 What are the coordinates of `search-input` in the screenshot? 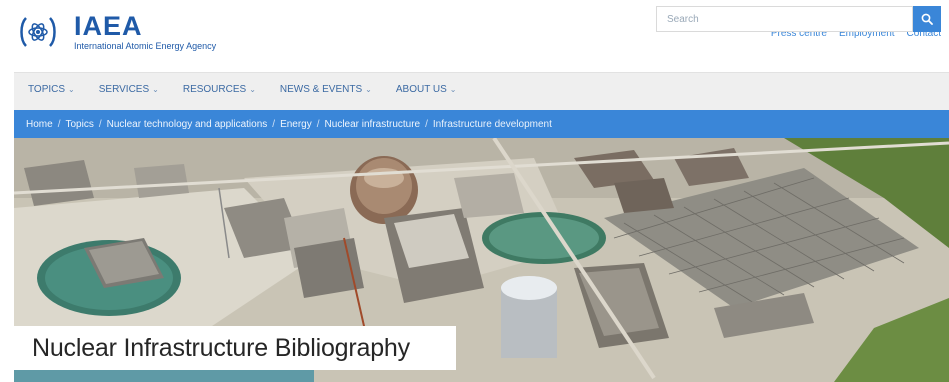 It's located at (784, 19).